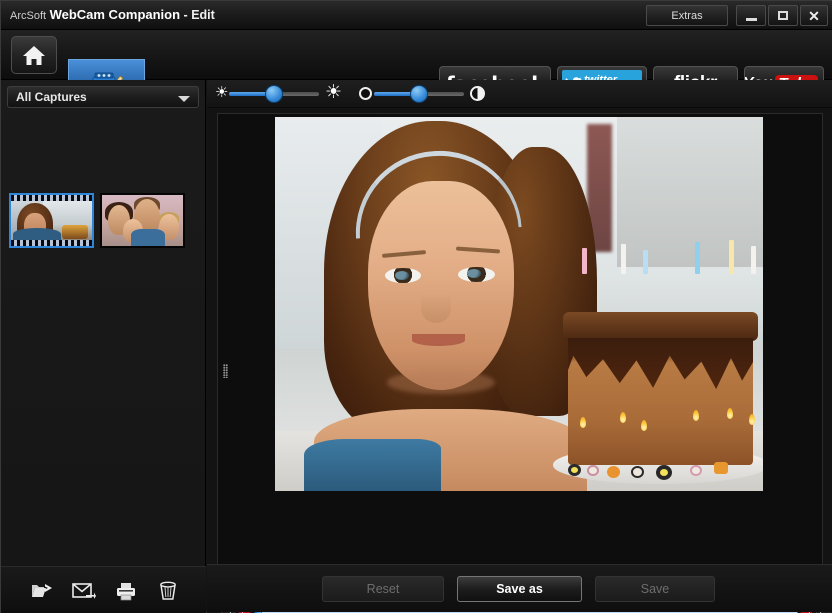 The width and height of the screenshot is (832, 613). I want to click on chevron-down-icon, so click(184, 99).